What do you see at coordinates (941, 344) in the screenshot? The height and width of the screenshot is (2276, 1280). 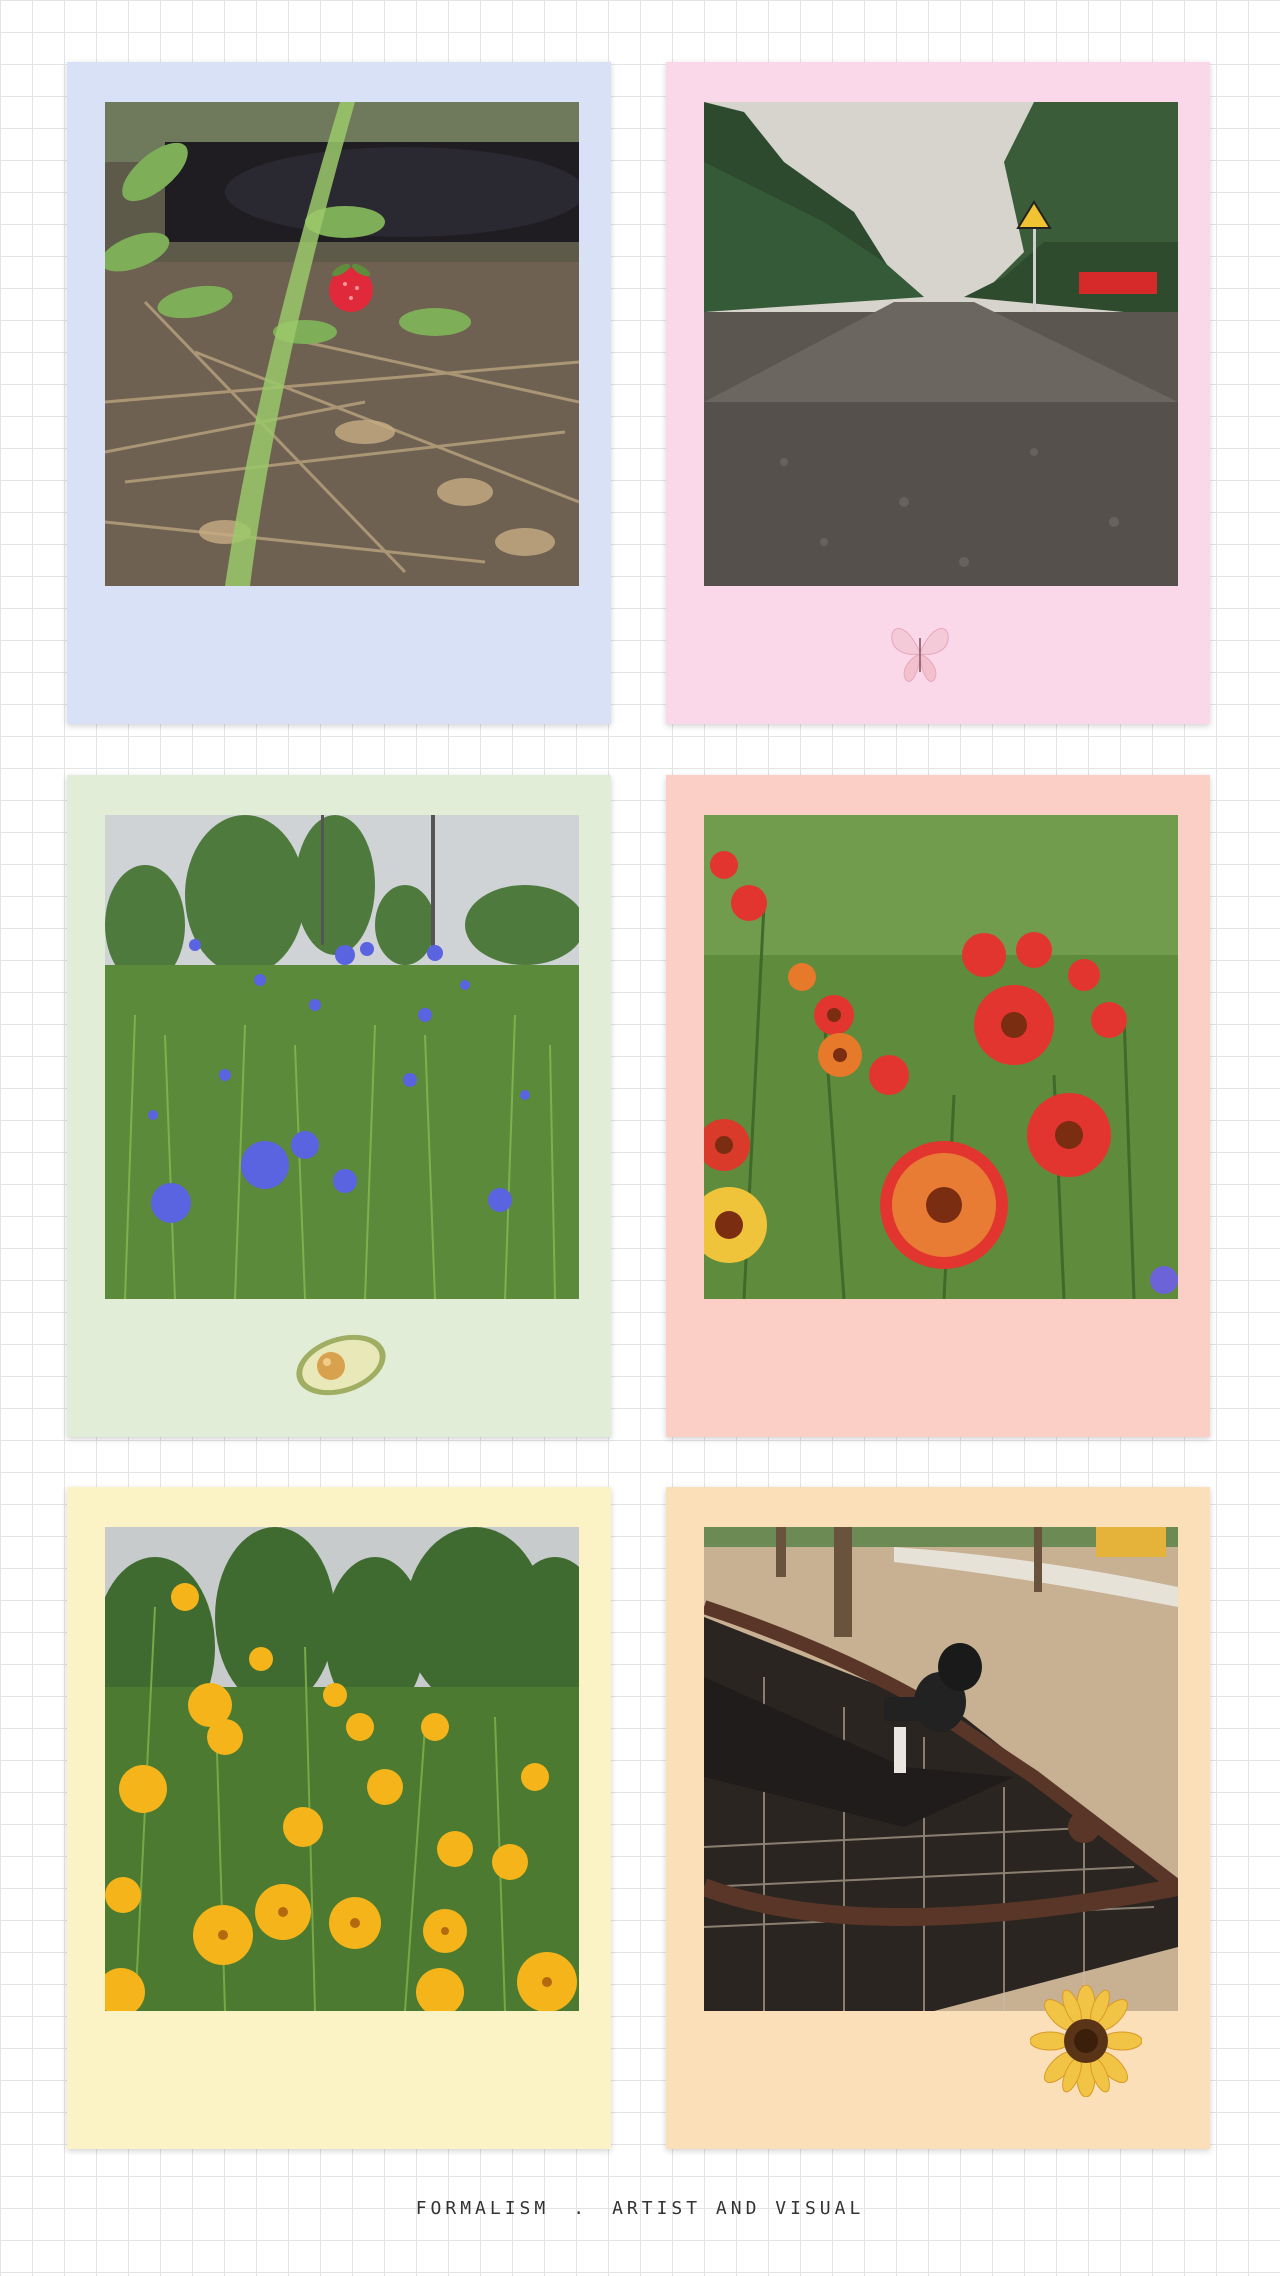 I see `wet-road-and-trees-photo` at bounding box center [941, 344].